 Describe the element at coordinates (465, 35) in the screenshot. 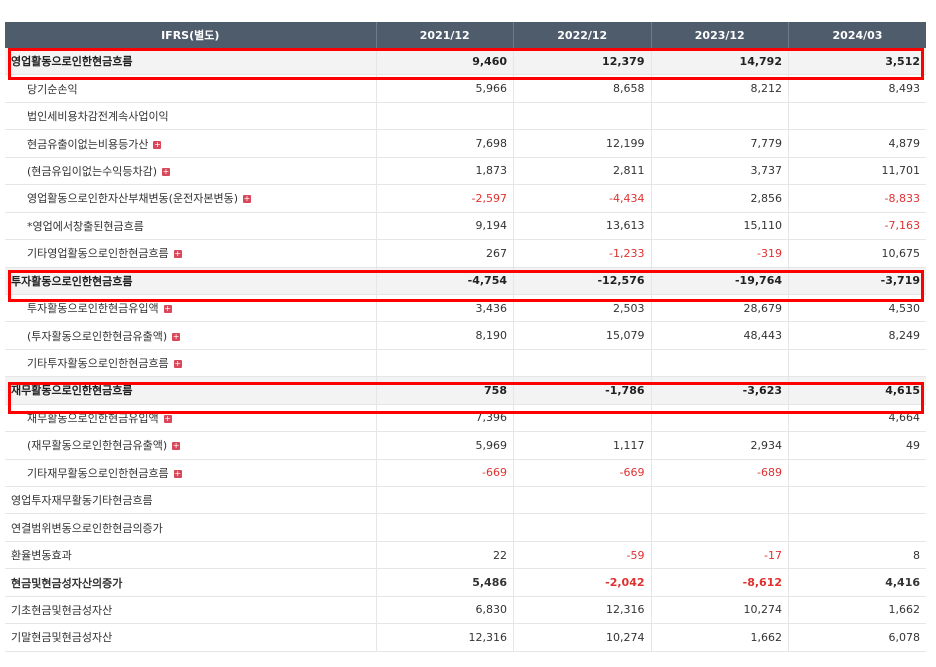

I see `header-row: IFRS(별도) 2021/12 2022/12 2023/12 2024/03` at that location.